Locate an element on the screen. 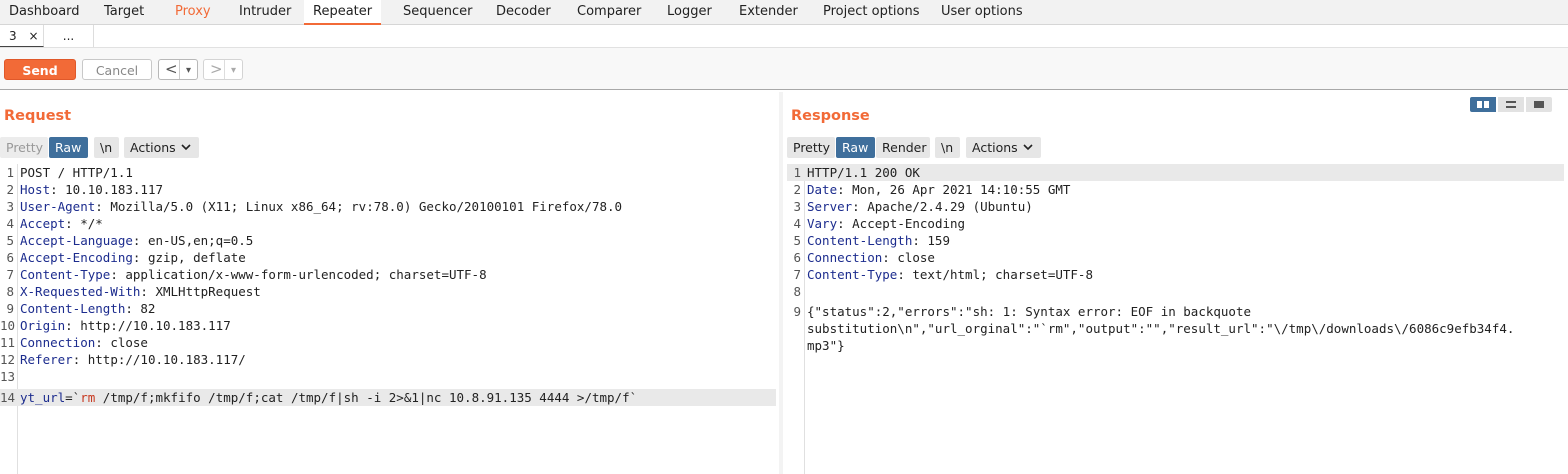 This screenshot has width=1568, height=474. request-line: 1 POST / HTTP/1.1 is located at coordinates (388, 172).